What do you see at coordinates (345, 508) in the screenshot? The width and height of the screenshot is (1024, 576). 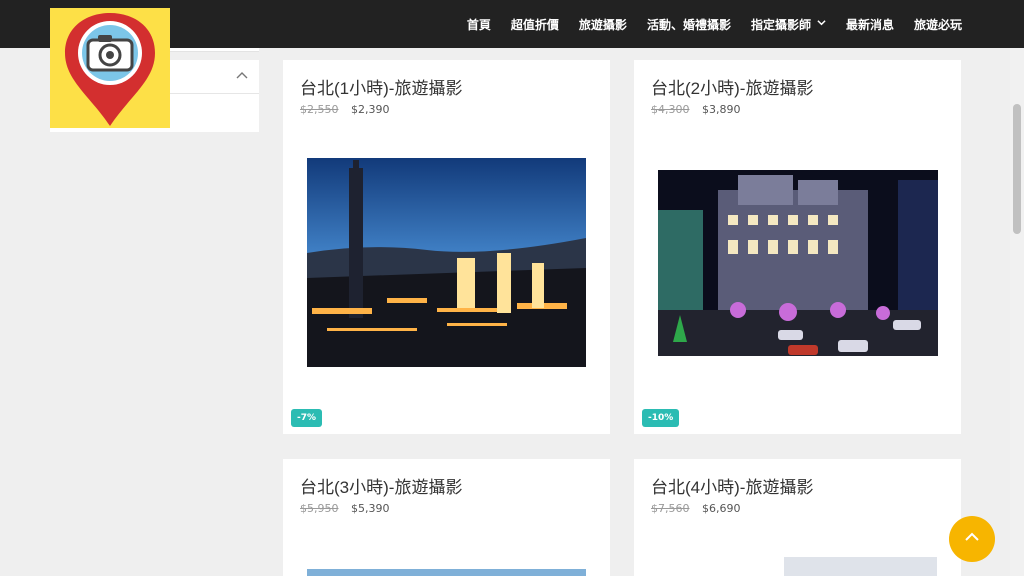 I see `product-price: $5,950 $5,390` at bounding box center [345, 508].